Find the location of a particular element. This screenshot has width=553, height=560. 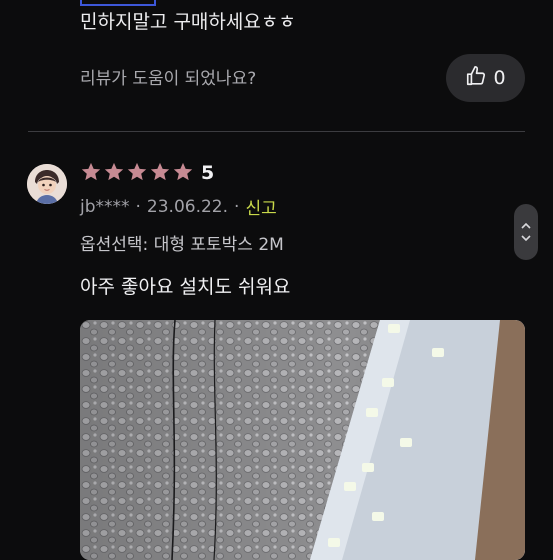

review-meta: jb**** · 23.06.22. · 신고 is located at coordinates (178, 207).